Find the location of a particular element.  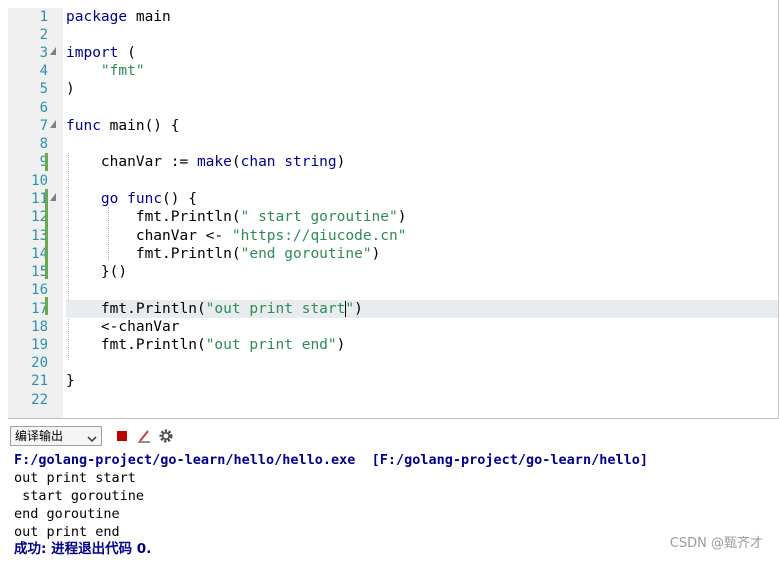

output-line: out print end is located at coordinates (67, 532).